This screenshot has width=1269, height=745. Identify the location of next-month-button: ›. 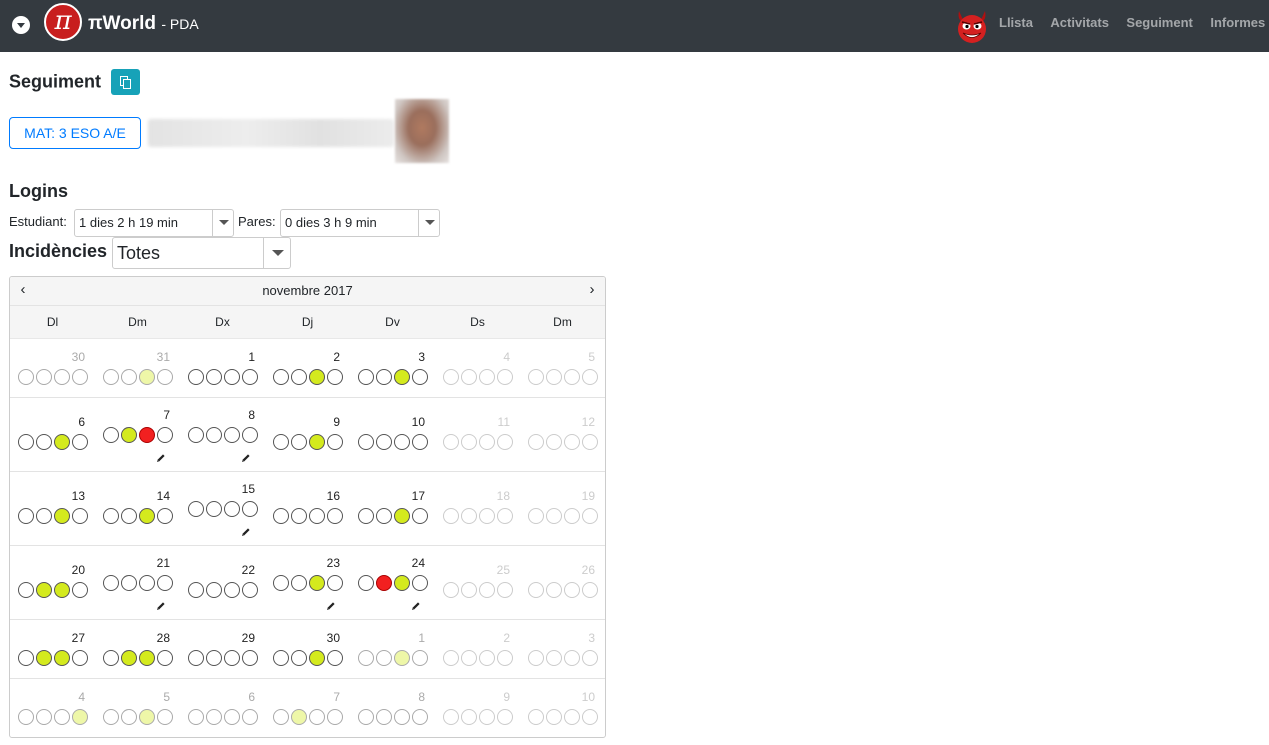
(592, 291).